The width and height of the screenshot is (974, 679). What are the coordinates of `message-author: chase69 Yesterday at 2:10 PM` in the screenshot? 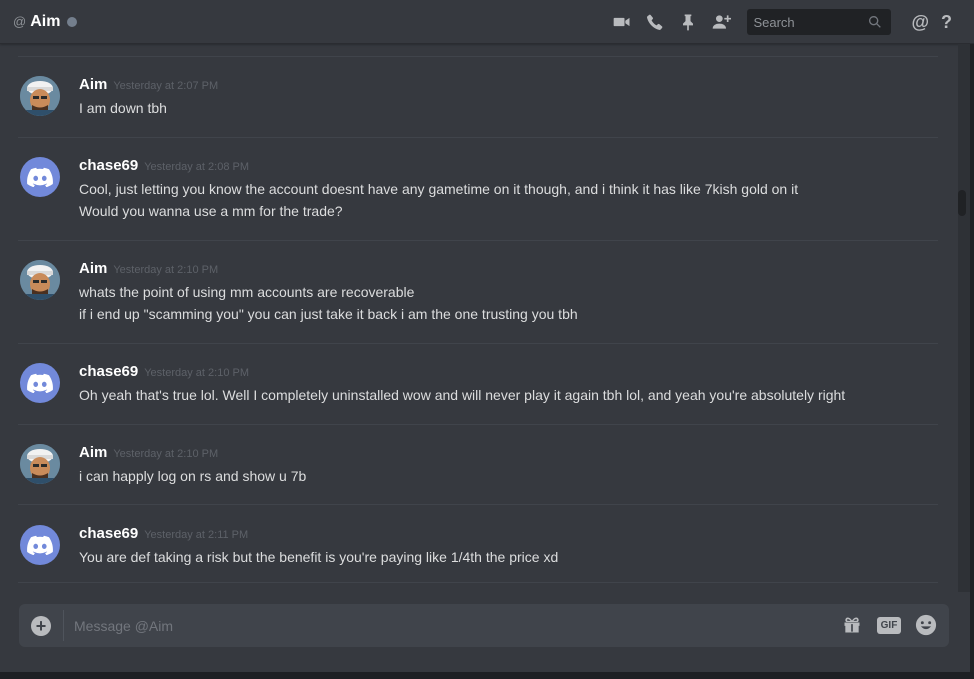 It's located at (164, 371).